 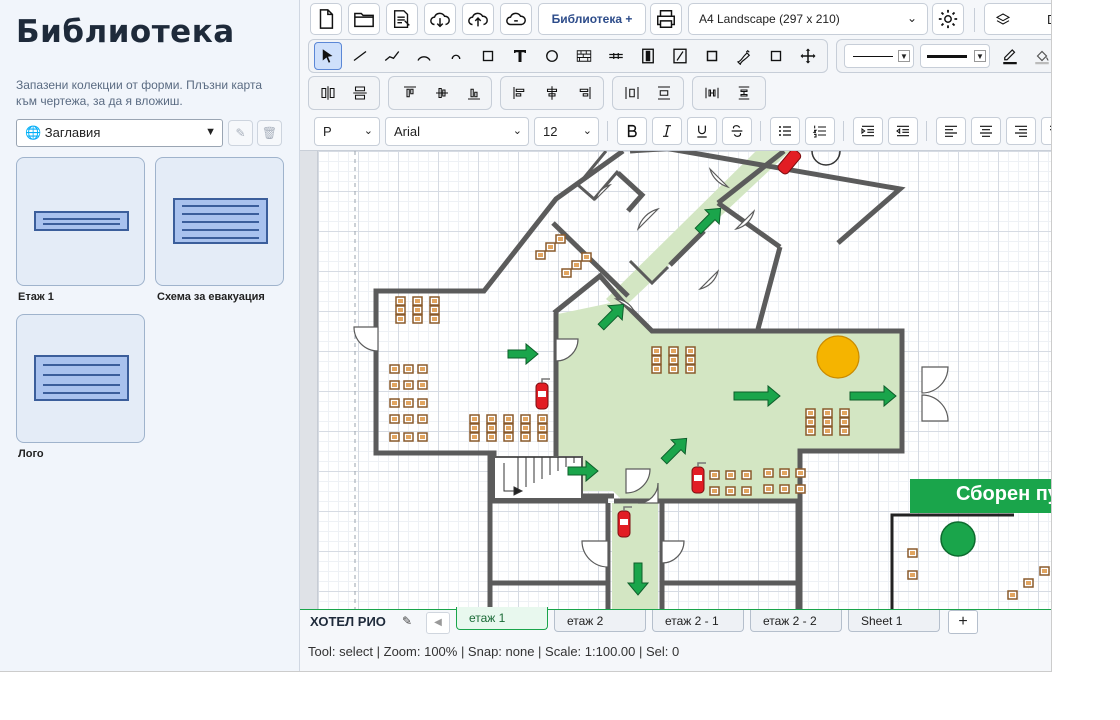 I want to click on edit-collection-button: ✎, so click(x=240, y=133).